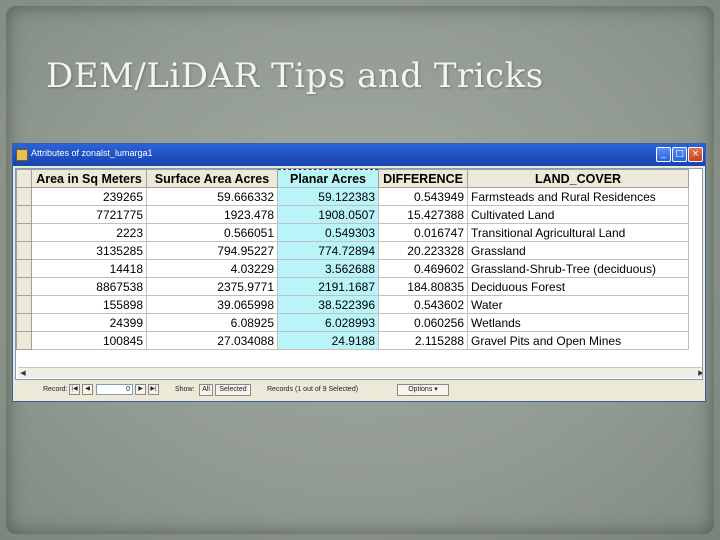 This screenshot has width=720, height=540. I want to click on column-header-land-cover: LAND_COVER, so click(578, 178).